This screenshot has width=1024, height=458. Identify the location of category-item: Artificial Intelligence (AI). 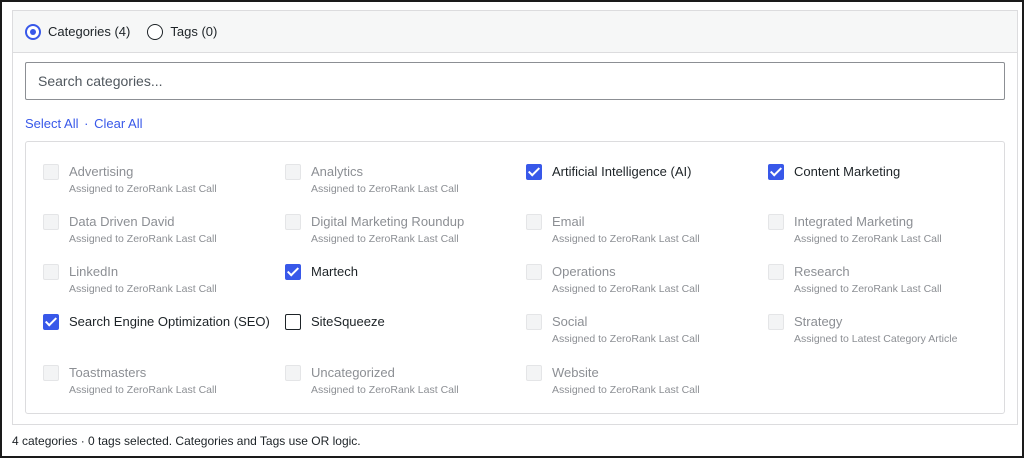
(608, 171).